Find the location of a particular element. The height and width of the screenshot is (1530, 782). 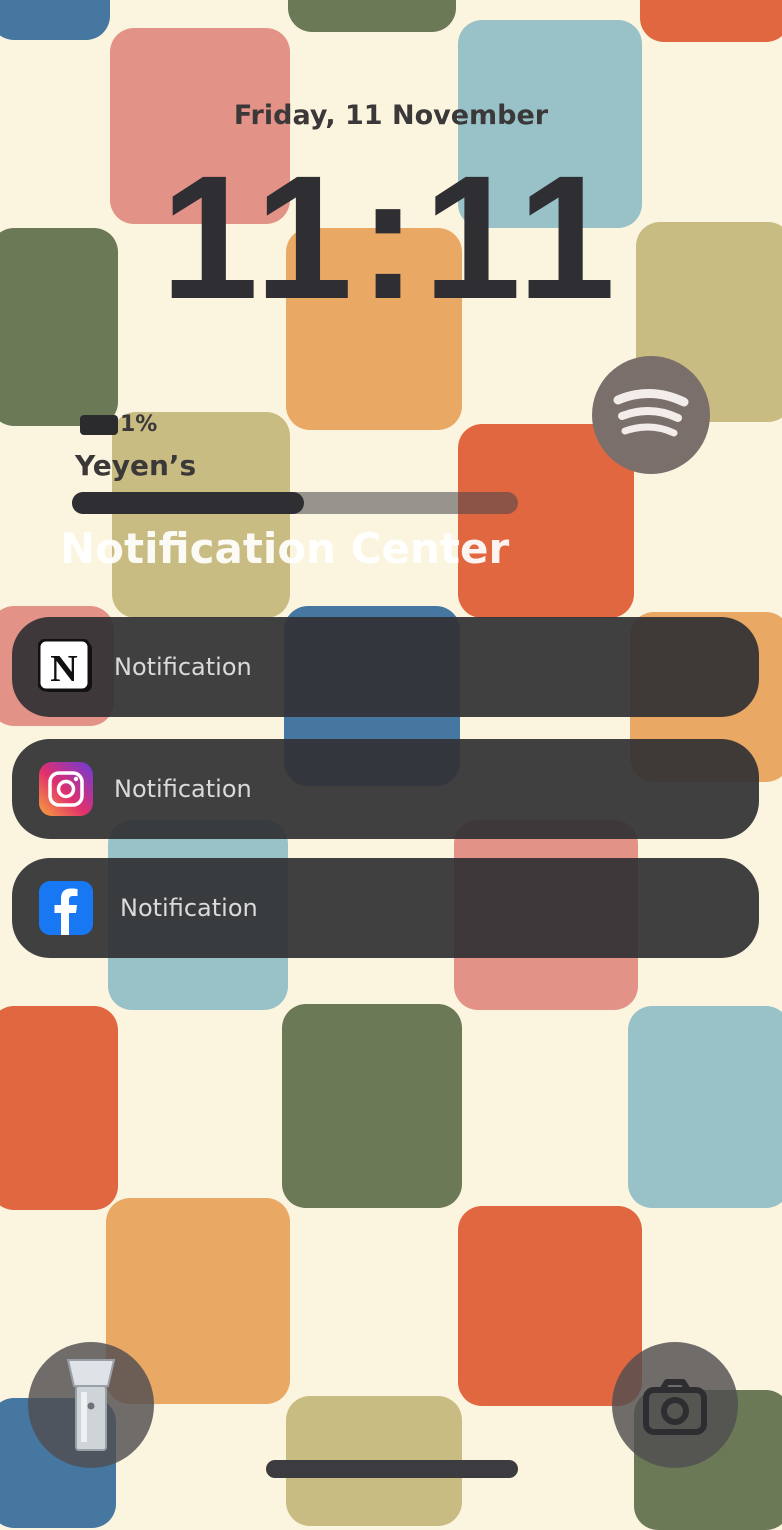

battery-indicator: 1% is located at coordinates (118, 424).